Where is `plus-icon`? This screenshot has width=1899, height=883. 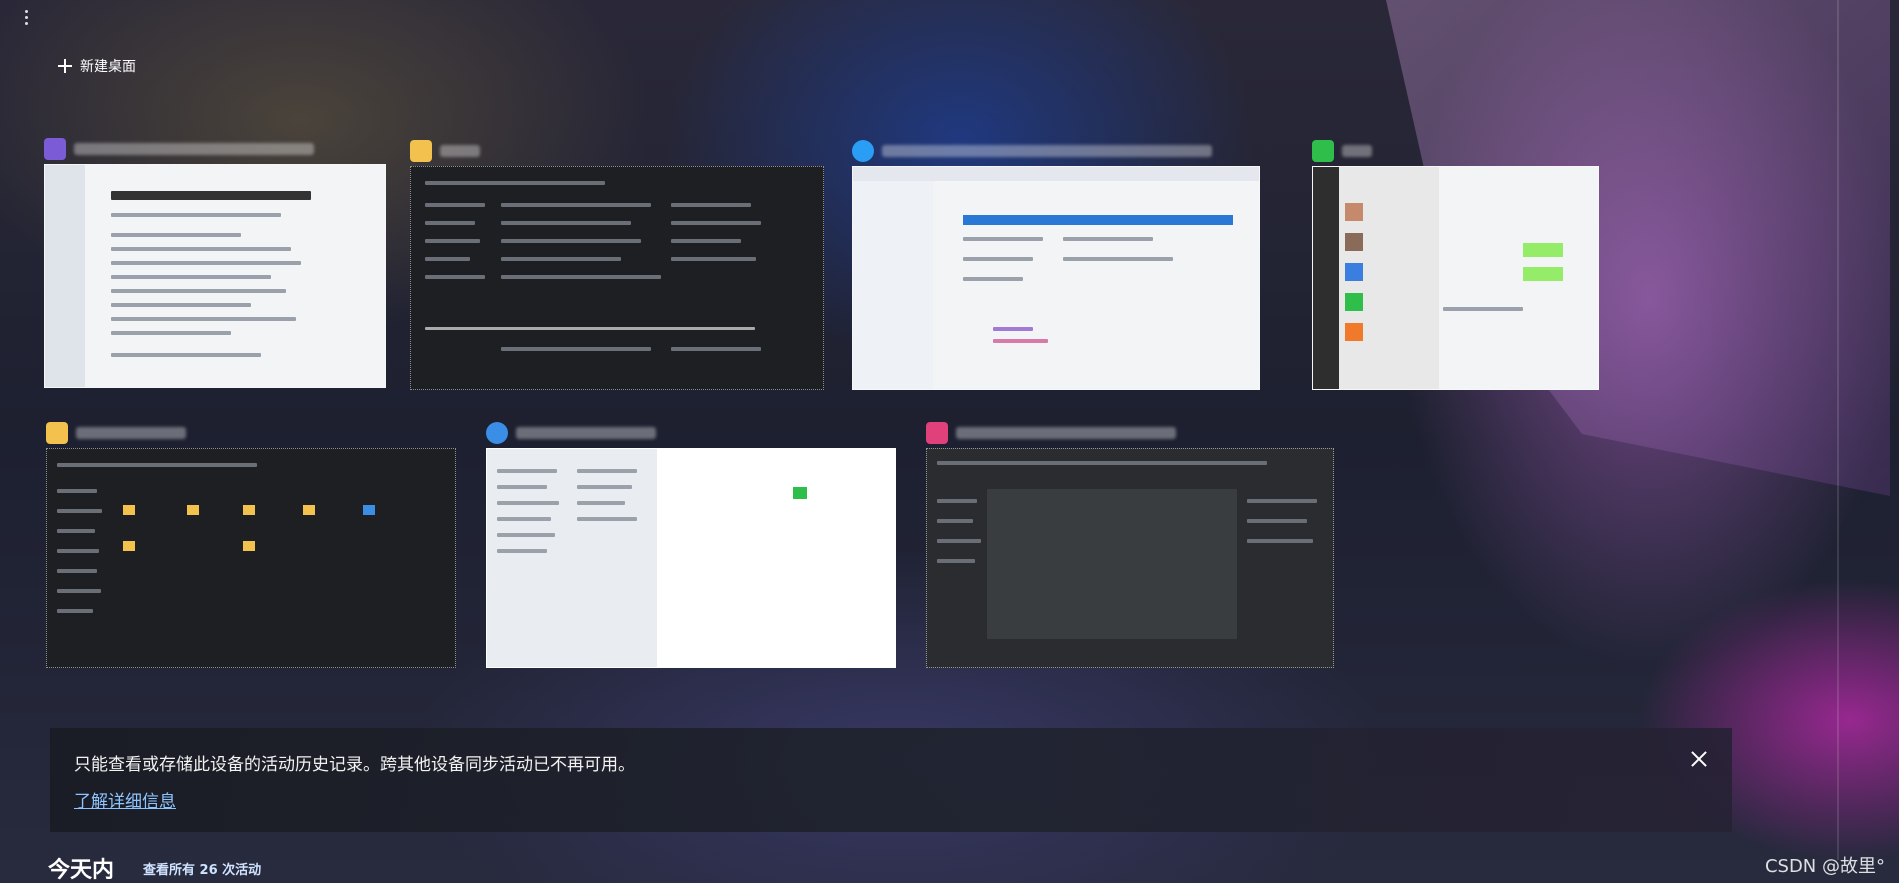
plus-icon is located at coordinates (65, 66).